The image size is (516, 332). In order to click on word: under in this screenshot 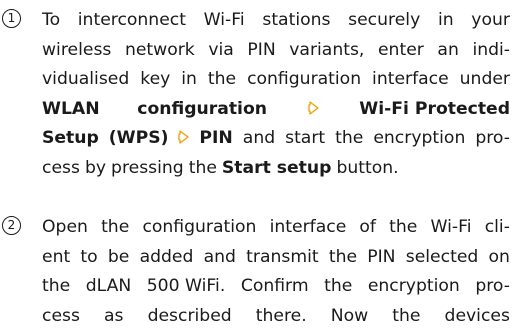, I will do `click(484, 79)`.